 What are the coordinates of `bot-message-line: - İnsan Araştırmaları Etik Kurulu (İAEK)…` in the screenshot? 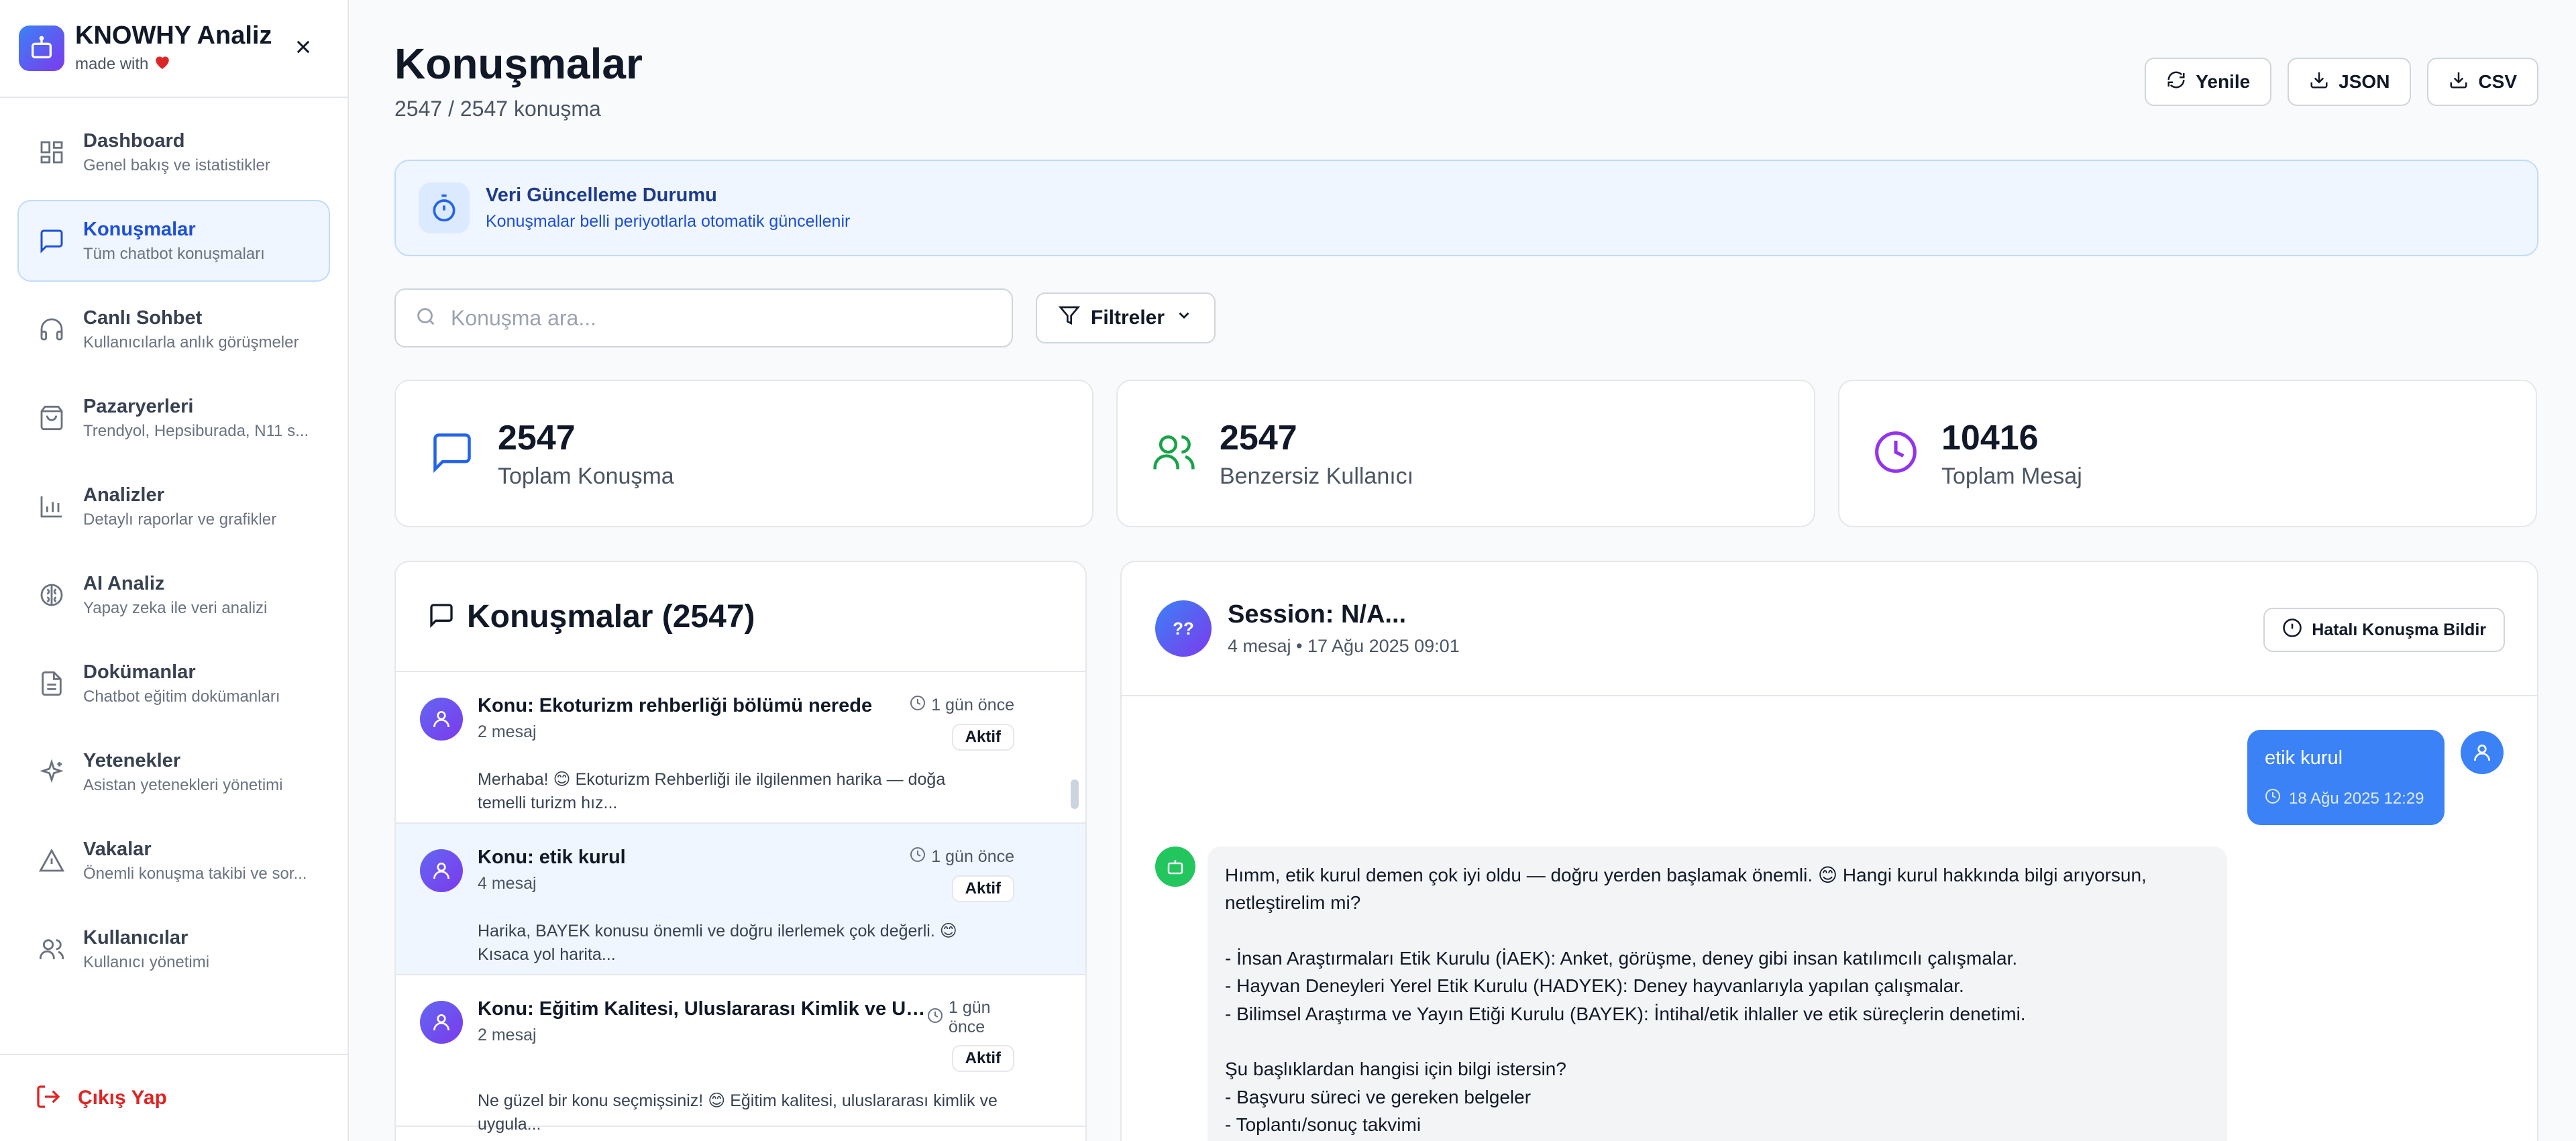 It's located at (1621, 958).